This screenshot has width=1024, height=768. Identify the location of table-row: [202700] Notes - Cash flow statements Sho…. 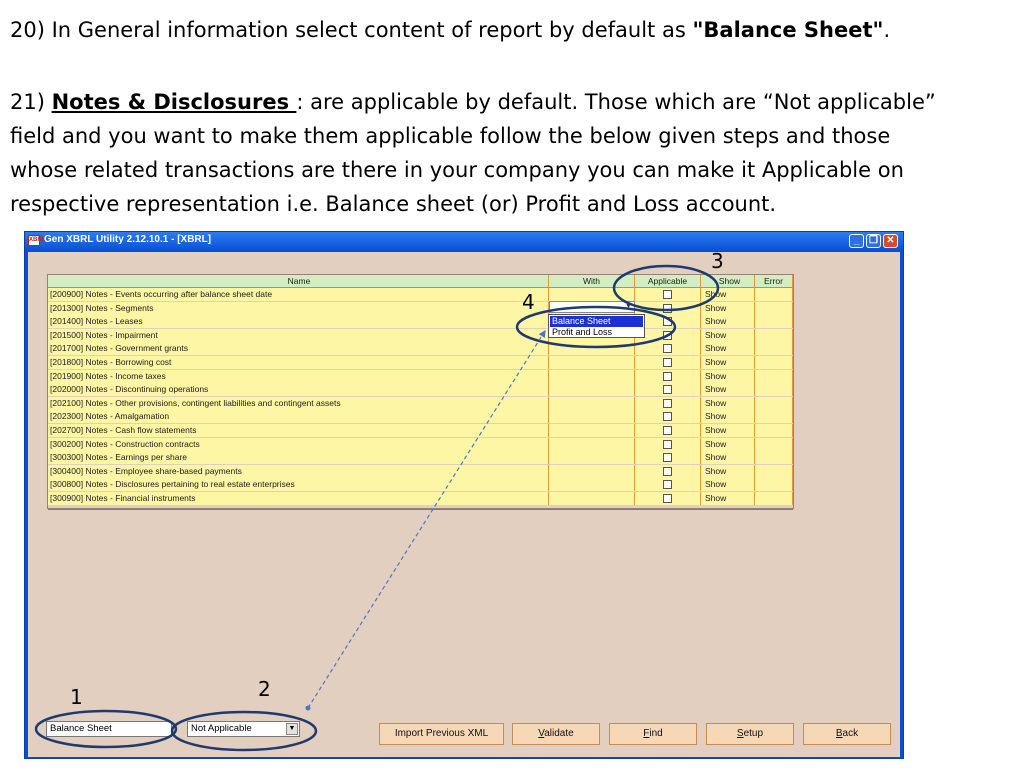
(420, 430).